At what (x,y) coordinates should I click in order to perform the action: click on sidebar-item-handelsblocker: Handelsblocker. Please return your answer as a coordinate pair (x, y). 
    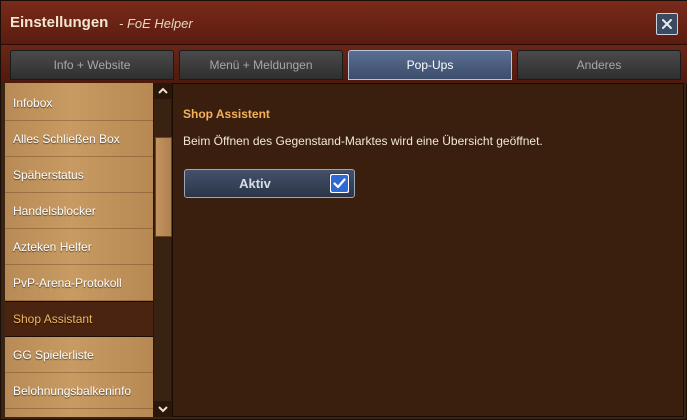
    Looking at the image, I should click on (79, 211).